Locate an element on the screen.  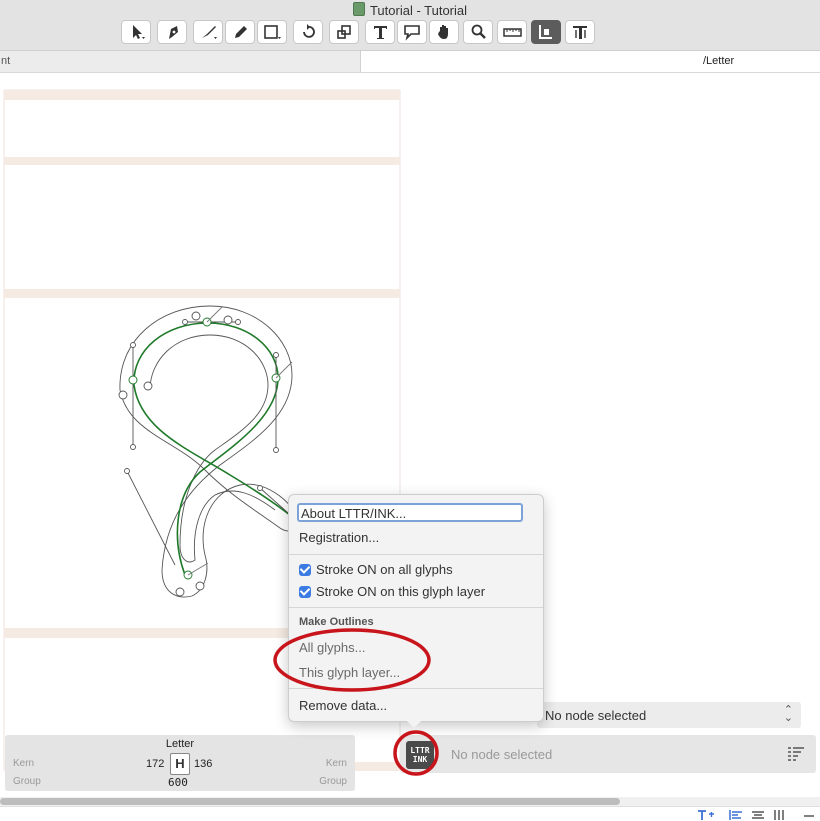
align-center-icon is located at coordinates (758, 815).